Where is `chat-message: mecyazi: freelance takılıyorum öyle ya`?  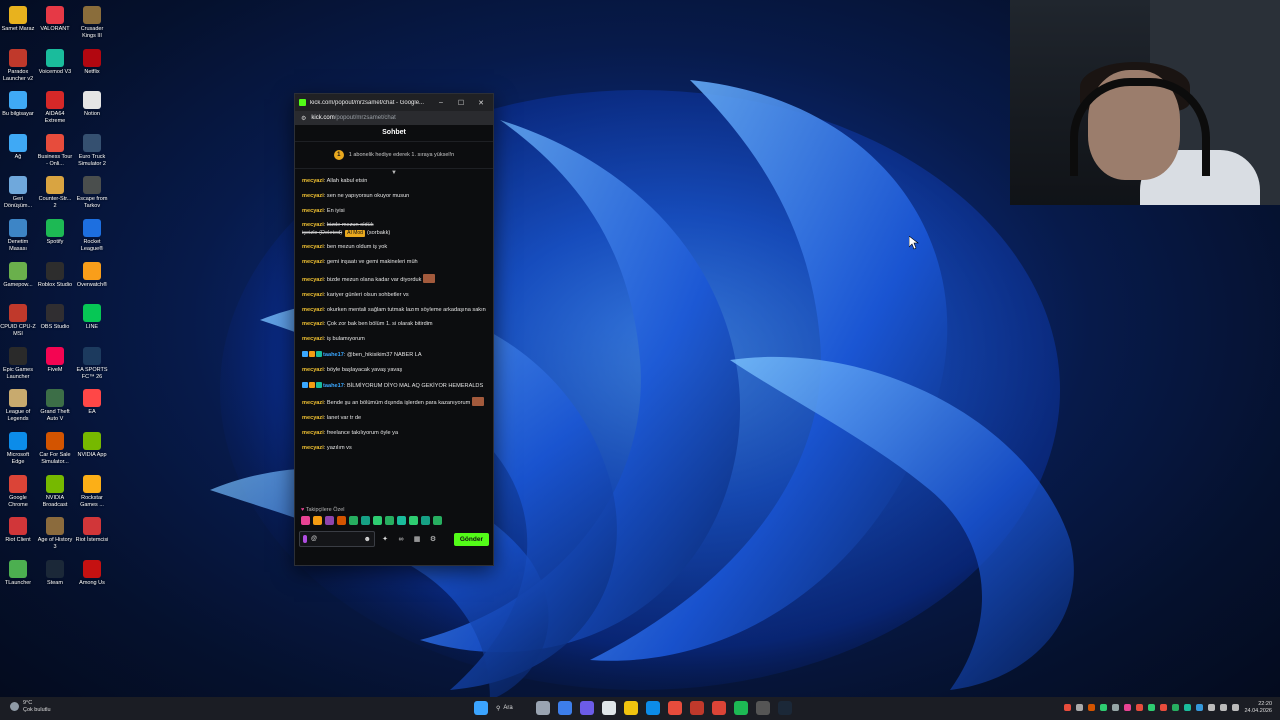
chat-message: mecyazi: freelance takılıyorum öyle ya is located at coordinates (394, 433).